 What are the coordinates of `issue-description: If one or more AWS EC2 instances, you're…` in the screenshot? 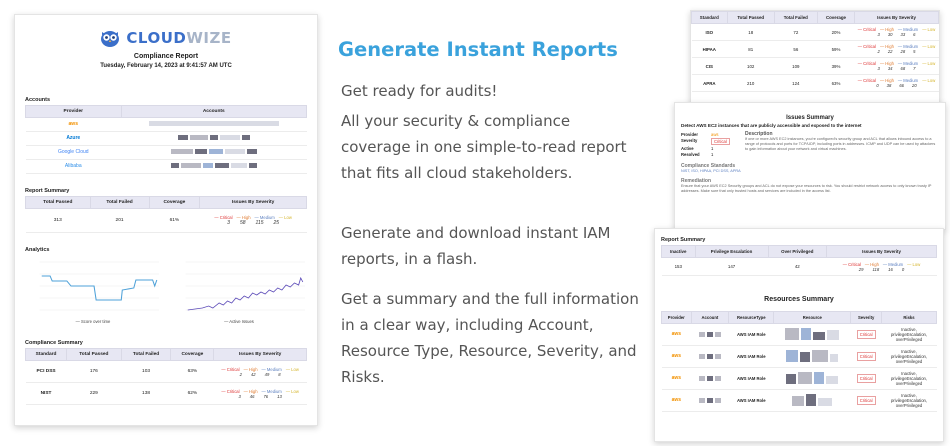 It's located at (840, 144).